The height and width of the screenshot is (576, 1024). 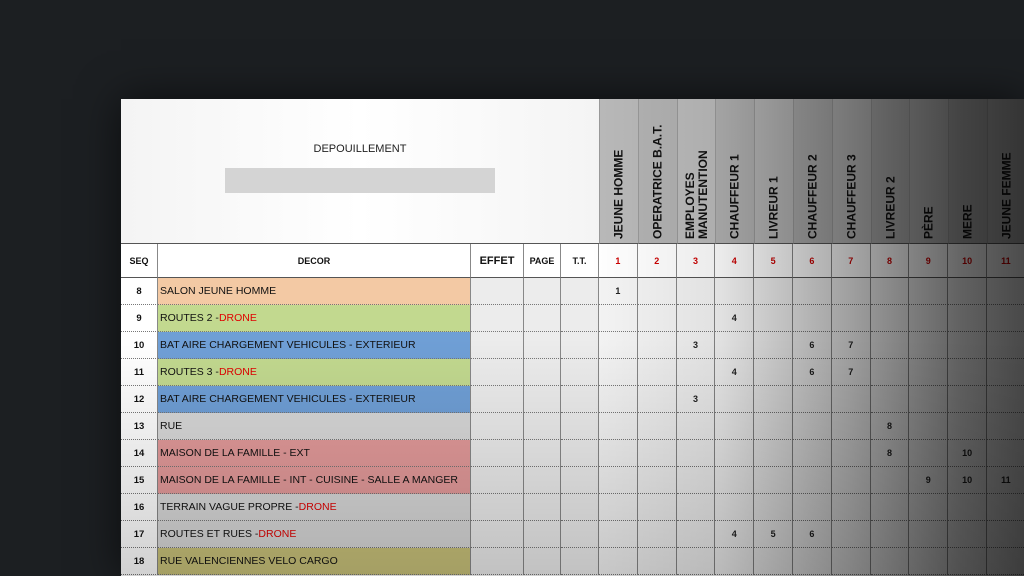 What do you see at coordinates (314, 507) in the screenshot?
I see `decor-cell: TERRAIN VAGUE PROPRE - DRONE` at bounding box center [314, 507].